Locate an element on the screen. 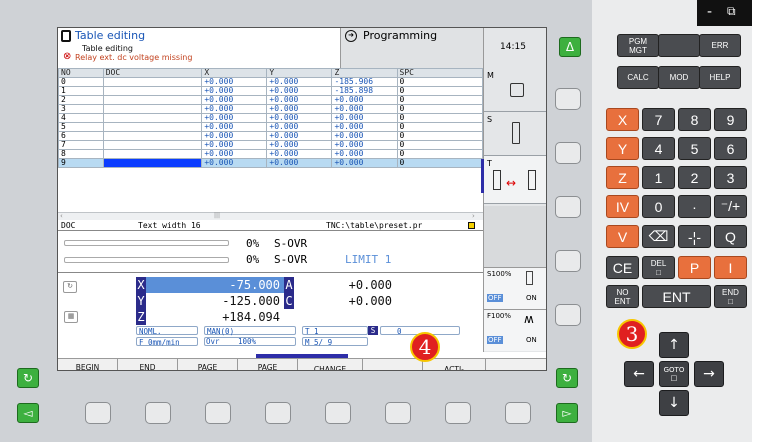  softkey-1: BEGIN is located at coordinates (88, 364).